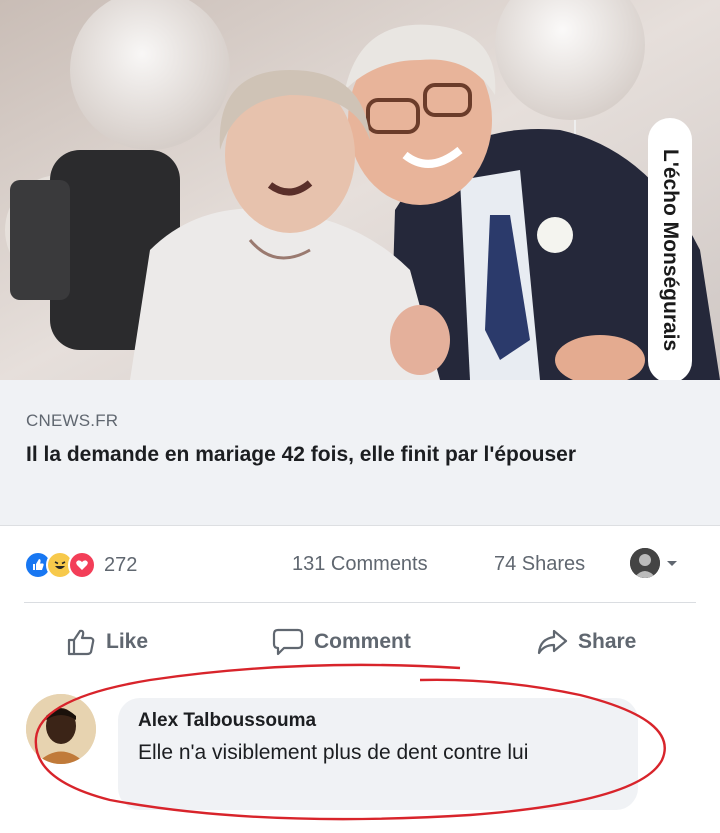  I want to click on watermark-text: L'écho Monségurais, so click(670, 250).